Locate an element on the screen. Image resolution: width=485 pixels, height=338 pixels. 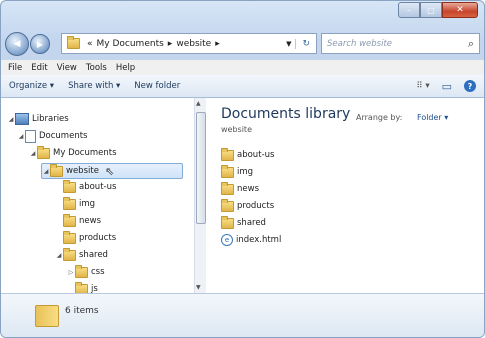
search-input: Search website is located at coordinates (359, 44).